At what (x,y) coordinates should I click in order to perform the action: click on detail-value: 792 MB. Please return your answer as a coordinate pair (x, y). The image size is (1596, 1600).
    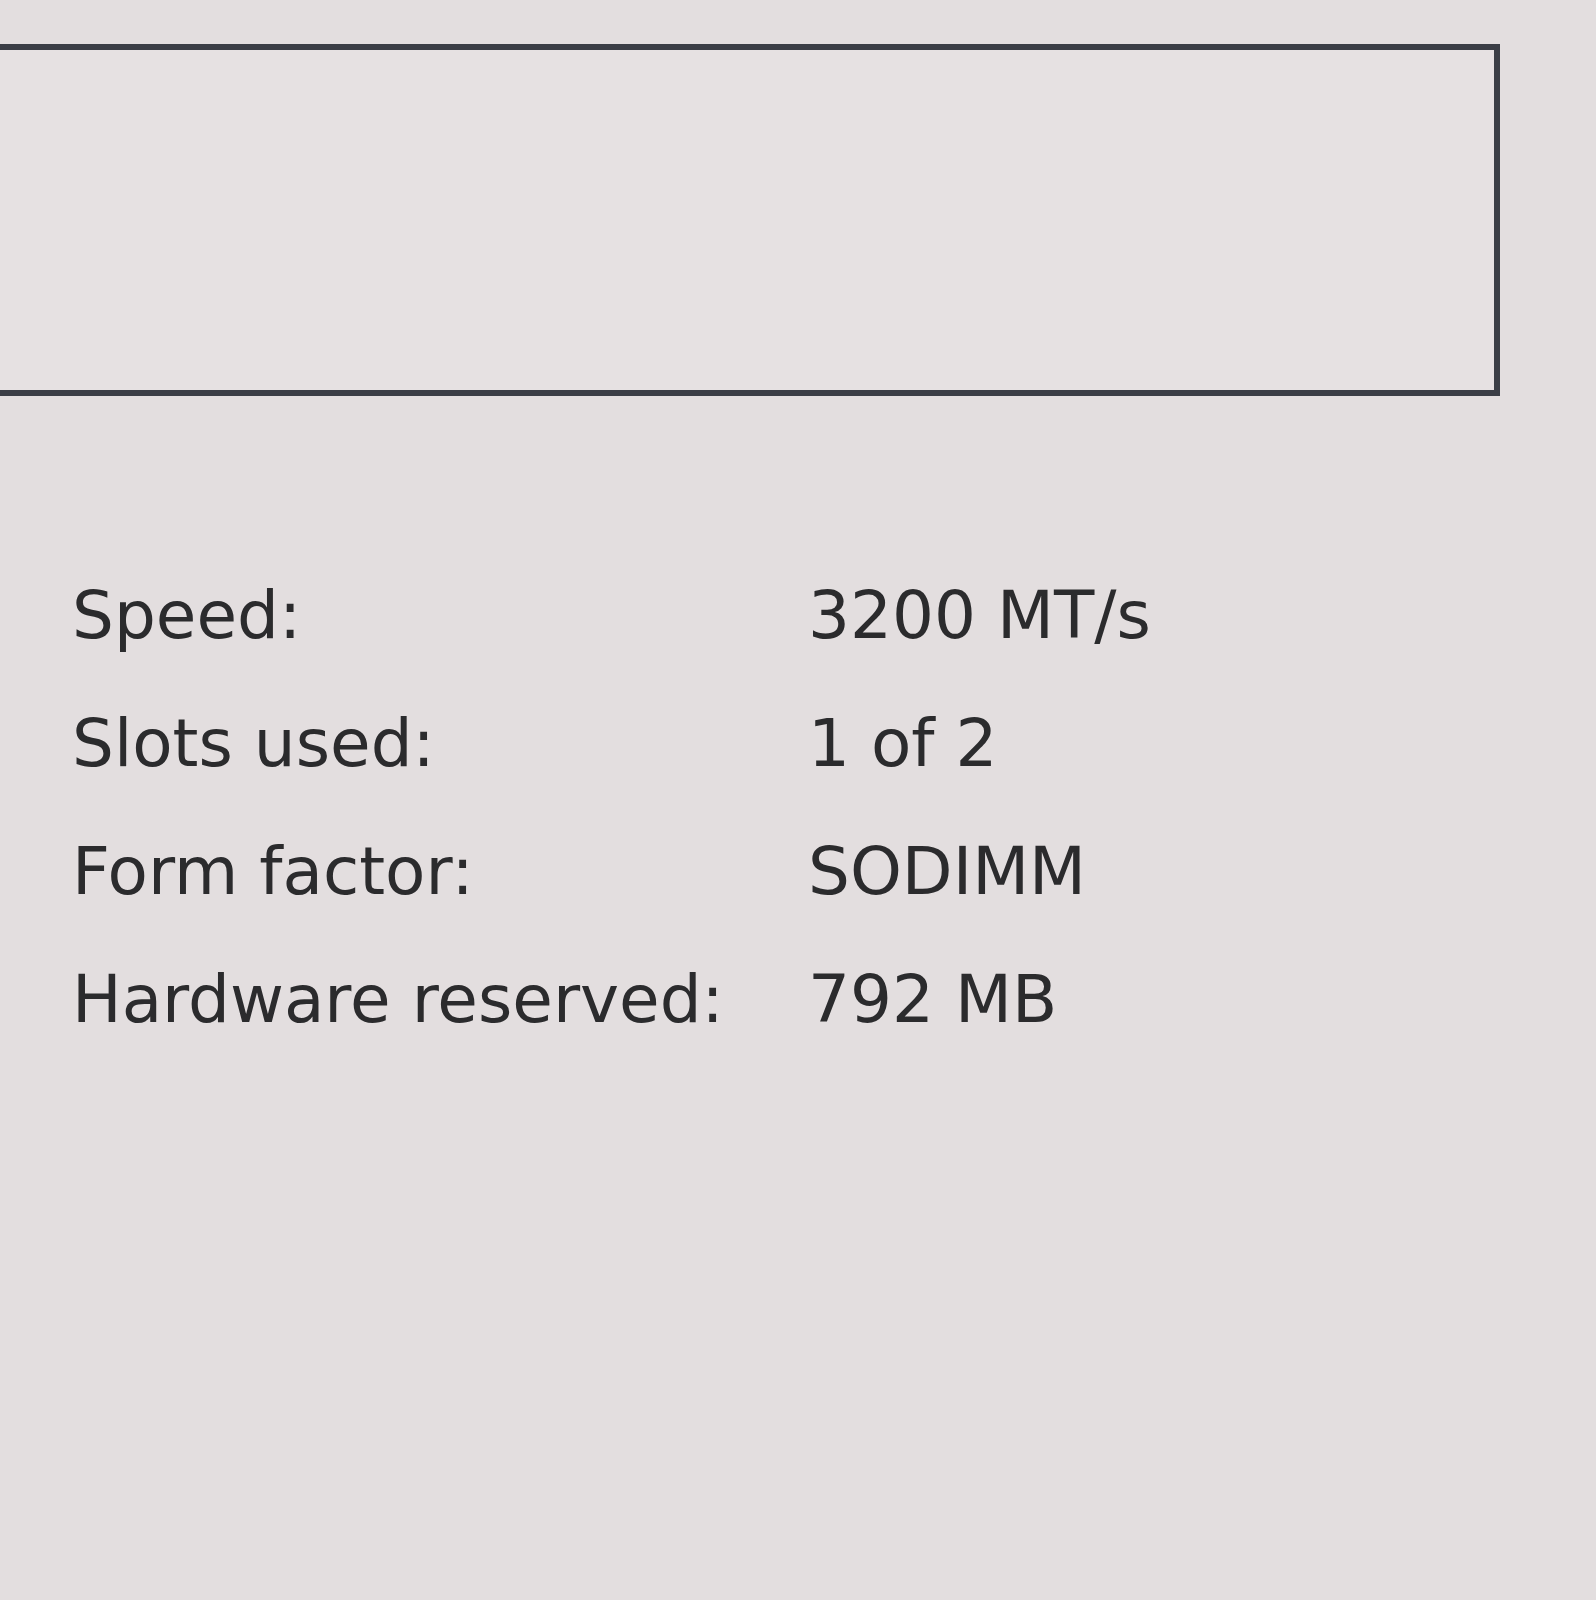
    Looking at the image, I should click on (933, 1000).